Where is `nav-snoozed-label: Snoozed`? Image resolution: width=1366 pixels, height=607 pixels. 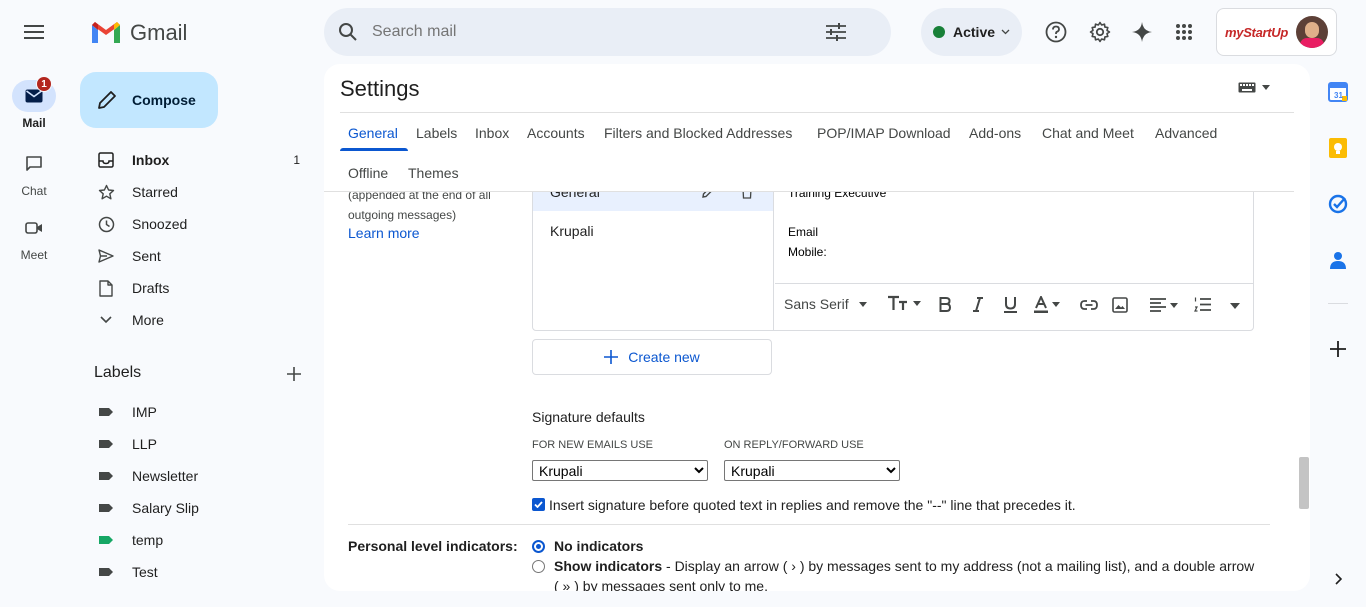
nav-snoozed-label: Snoozed is located at coordinates (160, 224).